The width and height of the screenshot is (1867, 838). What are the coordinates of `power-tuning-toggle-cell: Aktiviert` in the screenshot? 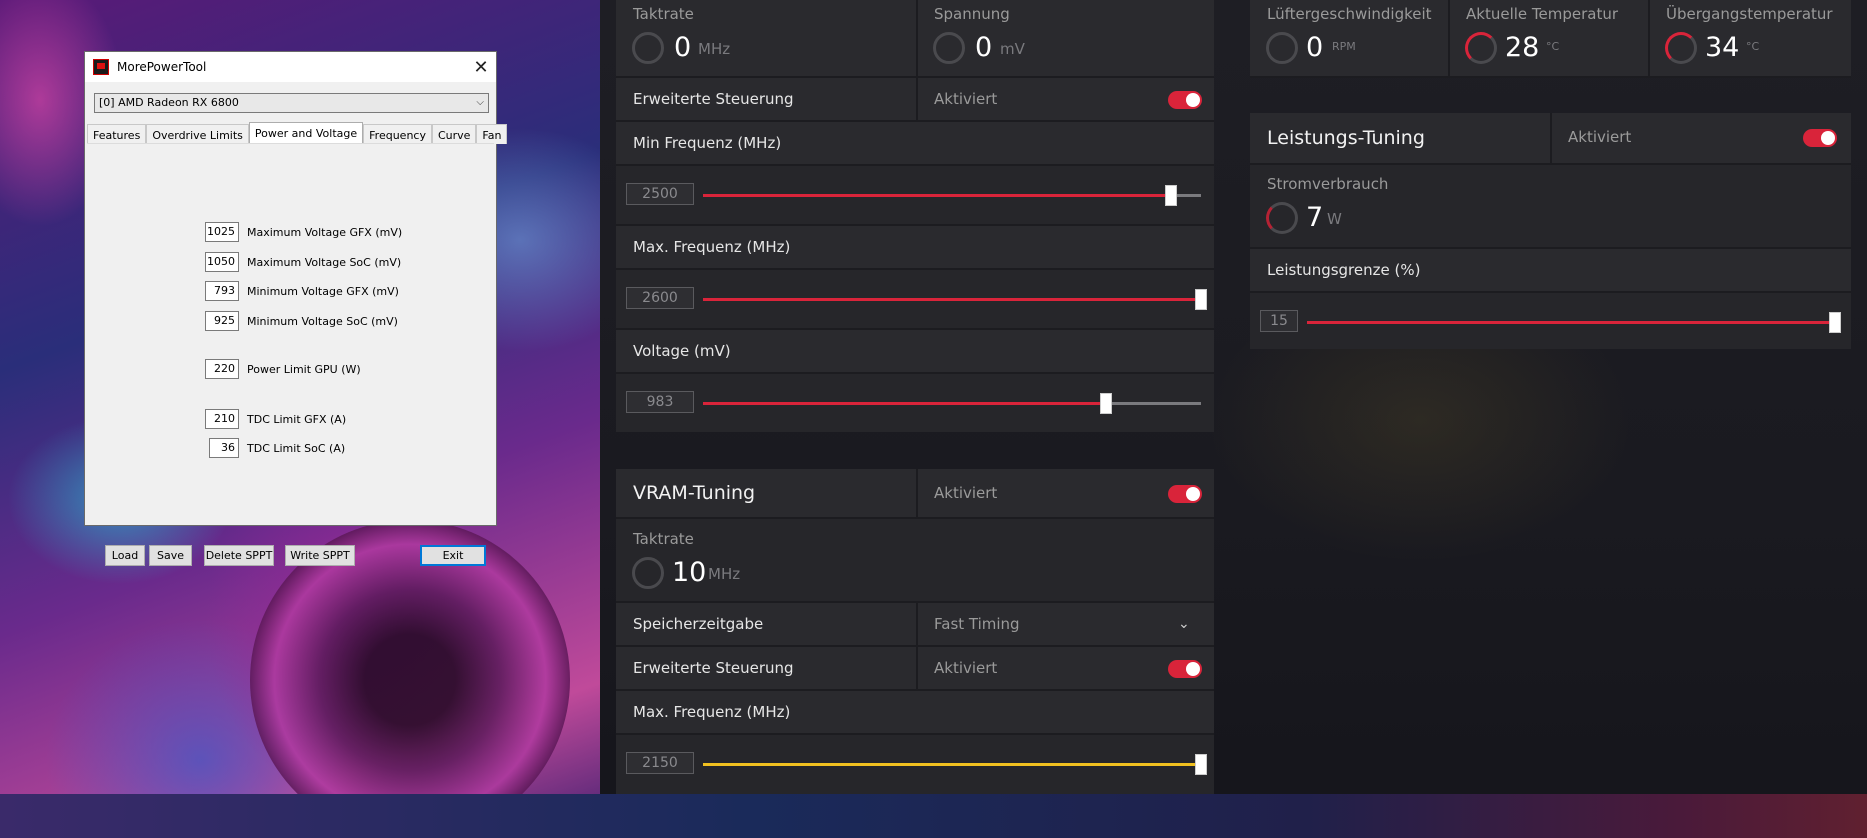 It's located at (1700, 138).